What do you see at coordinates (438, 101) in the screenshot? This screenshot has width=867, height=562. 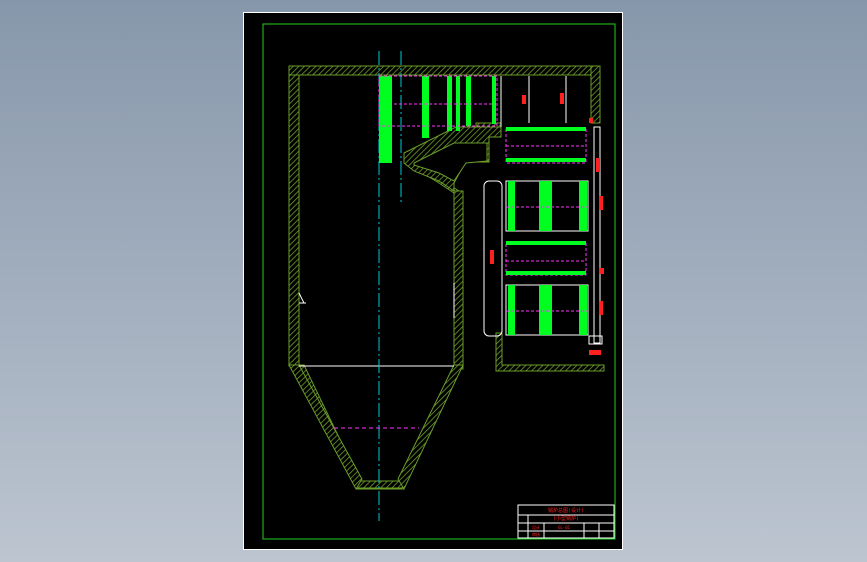 I see `tube-bank-frame` at bounding box center [438, 101].